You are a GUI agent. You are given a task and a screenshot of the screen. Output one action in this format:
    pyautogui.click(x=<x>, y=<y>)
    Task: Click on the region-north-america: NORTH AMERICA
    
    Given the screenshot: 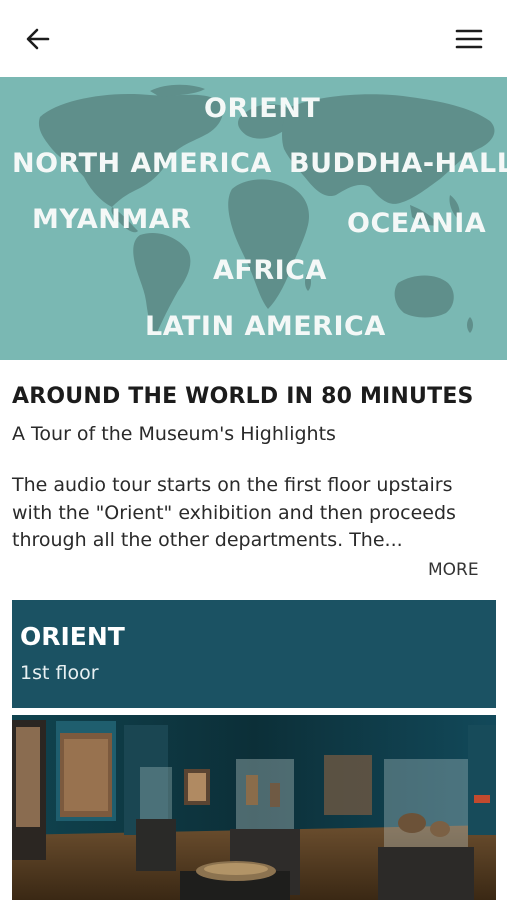 What is the action you would take?
    pyautogui.click(x=142, y=163)
    